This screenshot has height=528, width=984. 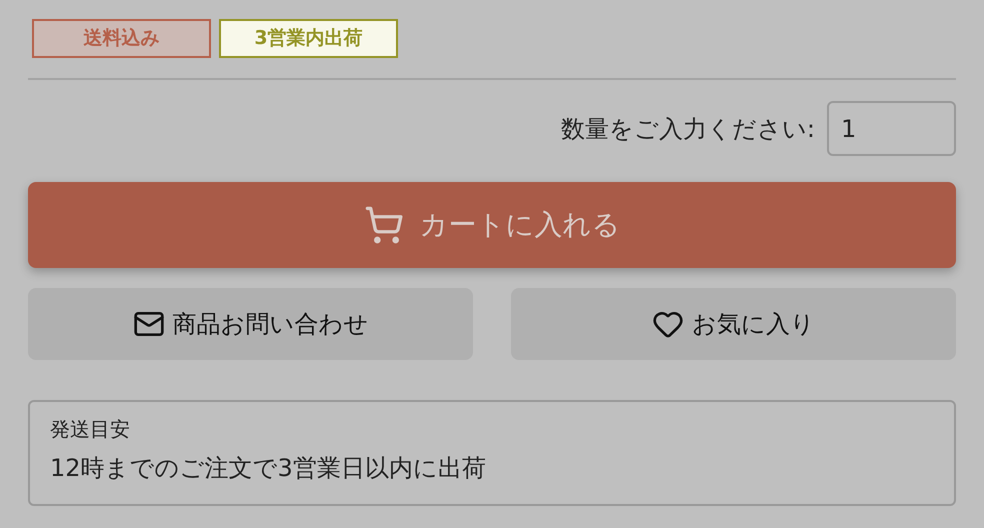 I want to click on cart-icon, so click(x=384, y=225).